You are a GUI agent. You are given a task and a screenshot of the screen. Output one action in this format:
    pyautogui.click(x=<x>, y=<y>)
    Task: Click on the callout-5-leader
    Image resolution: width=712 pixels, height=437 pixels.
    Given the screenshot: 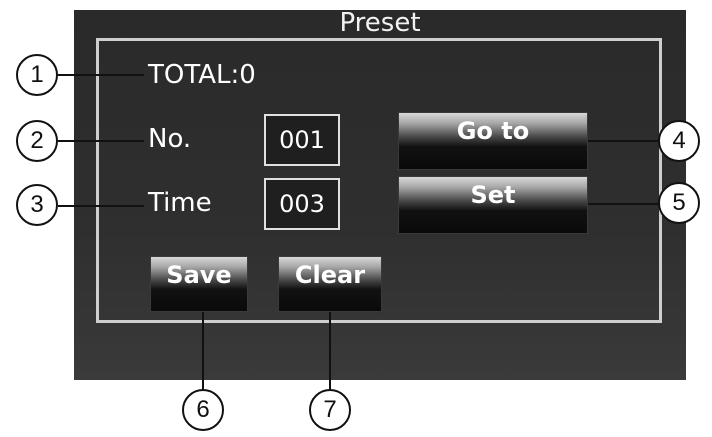 What is the action you would take?
    pyautogui.click(x=623, y=204)
    